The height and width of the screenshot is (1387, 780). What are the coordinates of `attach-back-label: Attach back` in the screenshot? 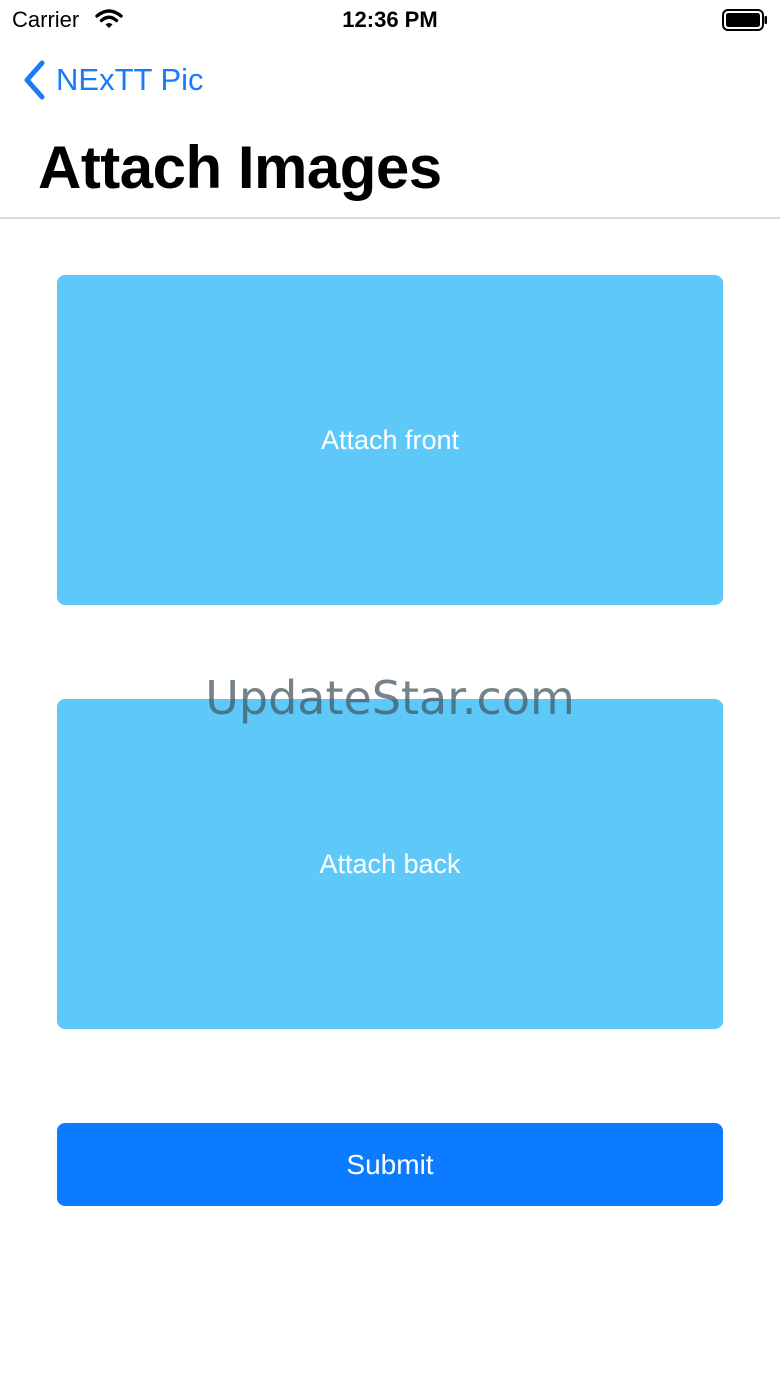 It's located at (390, 863).